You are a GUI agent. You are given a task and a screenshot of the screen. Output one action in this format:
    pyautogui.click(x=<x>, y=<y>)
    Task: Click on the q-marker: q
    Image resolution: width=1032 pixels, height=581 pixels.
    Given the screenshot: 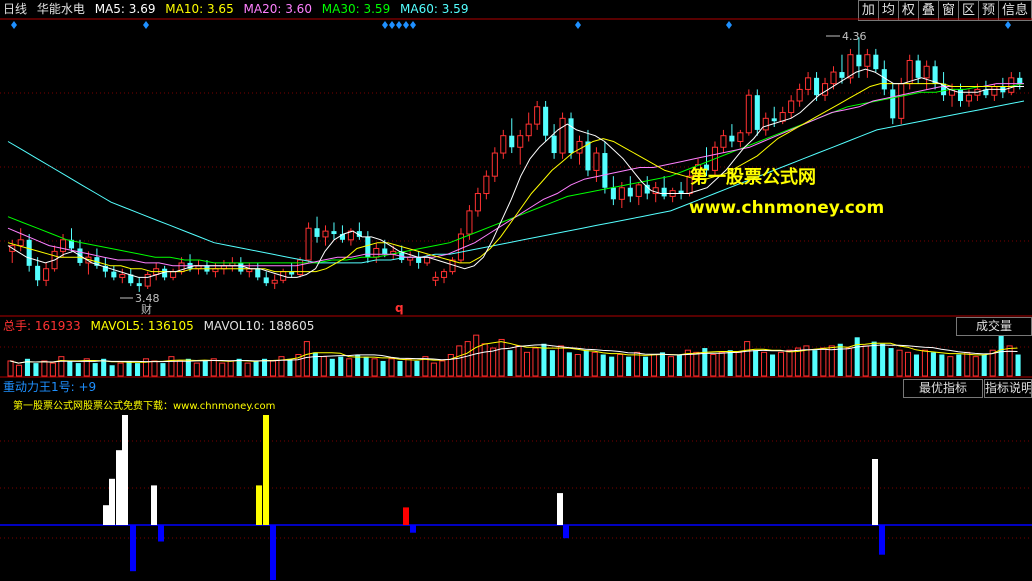 What is the action you would take?
    pyautogui.click(x=399, y=308)
    